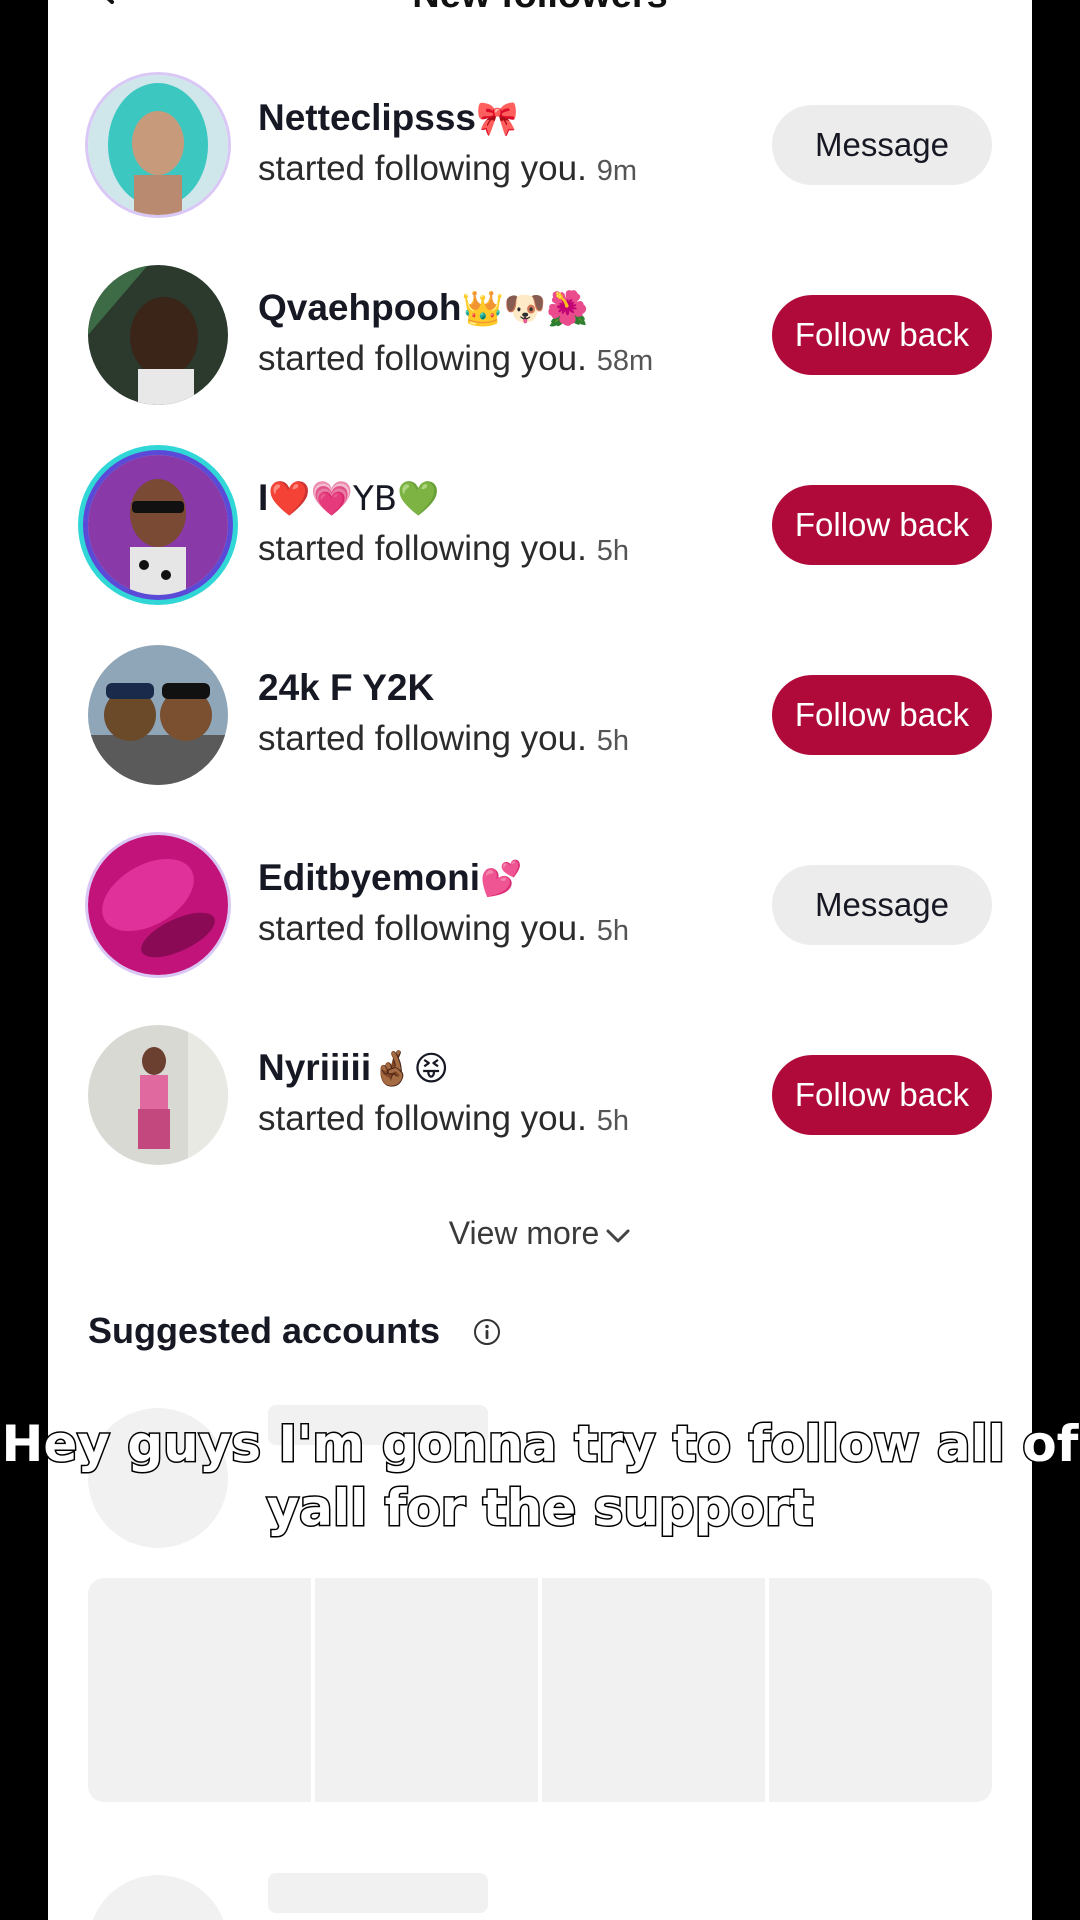 The width and height of the screenshot is (1080, 1920). I want to click on skeleton-line, so click(378, 1893).